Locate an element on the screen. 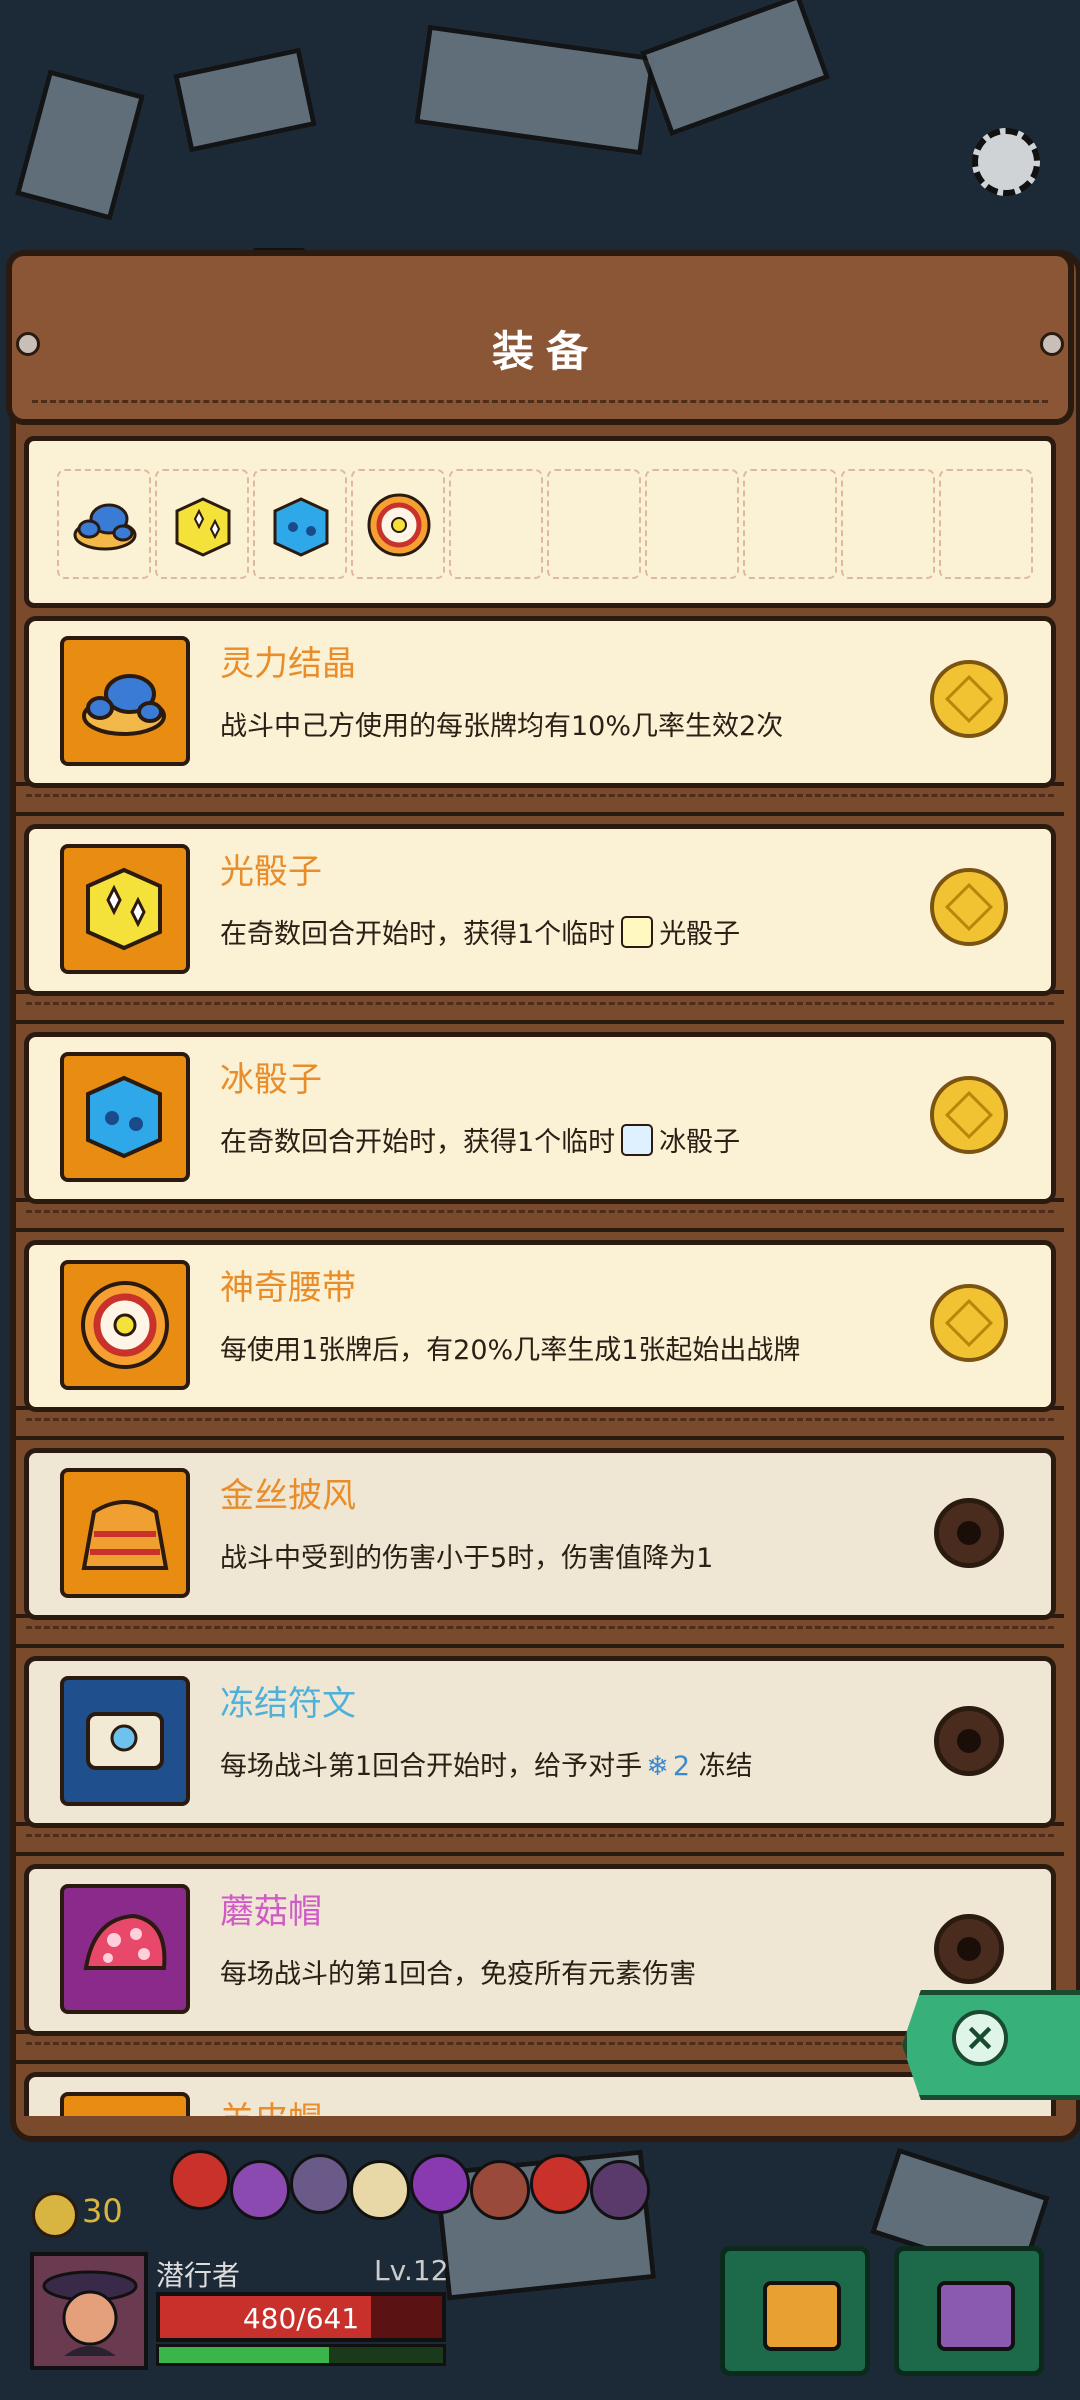  equipment-card: 灵力结晶 战斗中己方使用的每张牌均有10%几率生效2次 is located at coordinates (540, 716).